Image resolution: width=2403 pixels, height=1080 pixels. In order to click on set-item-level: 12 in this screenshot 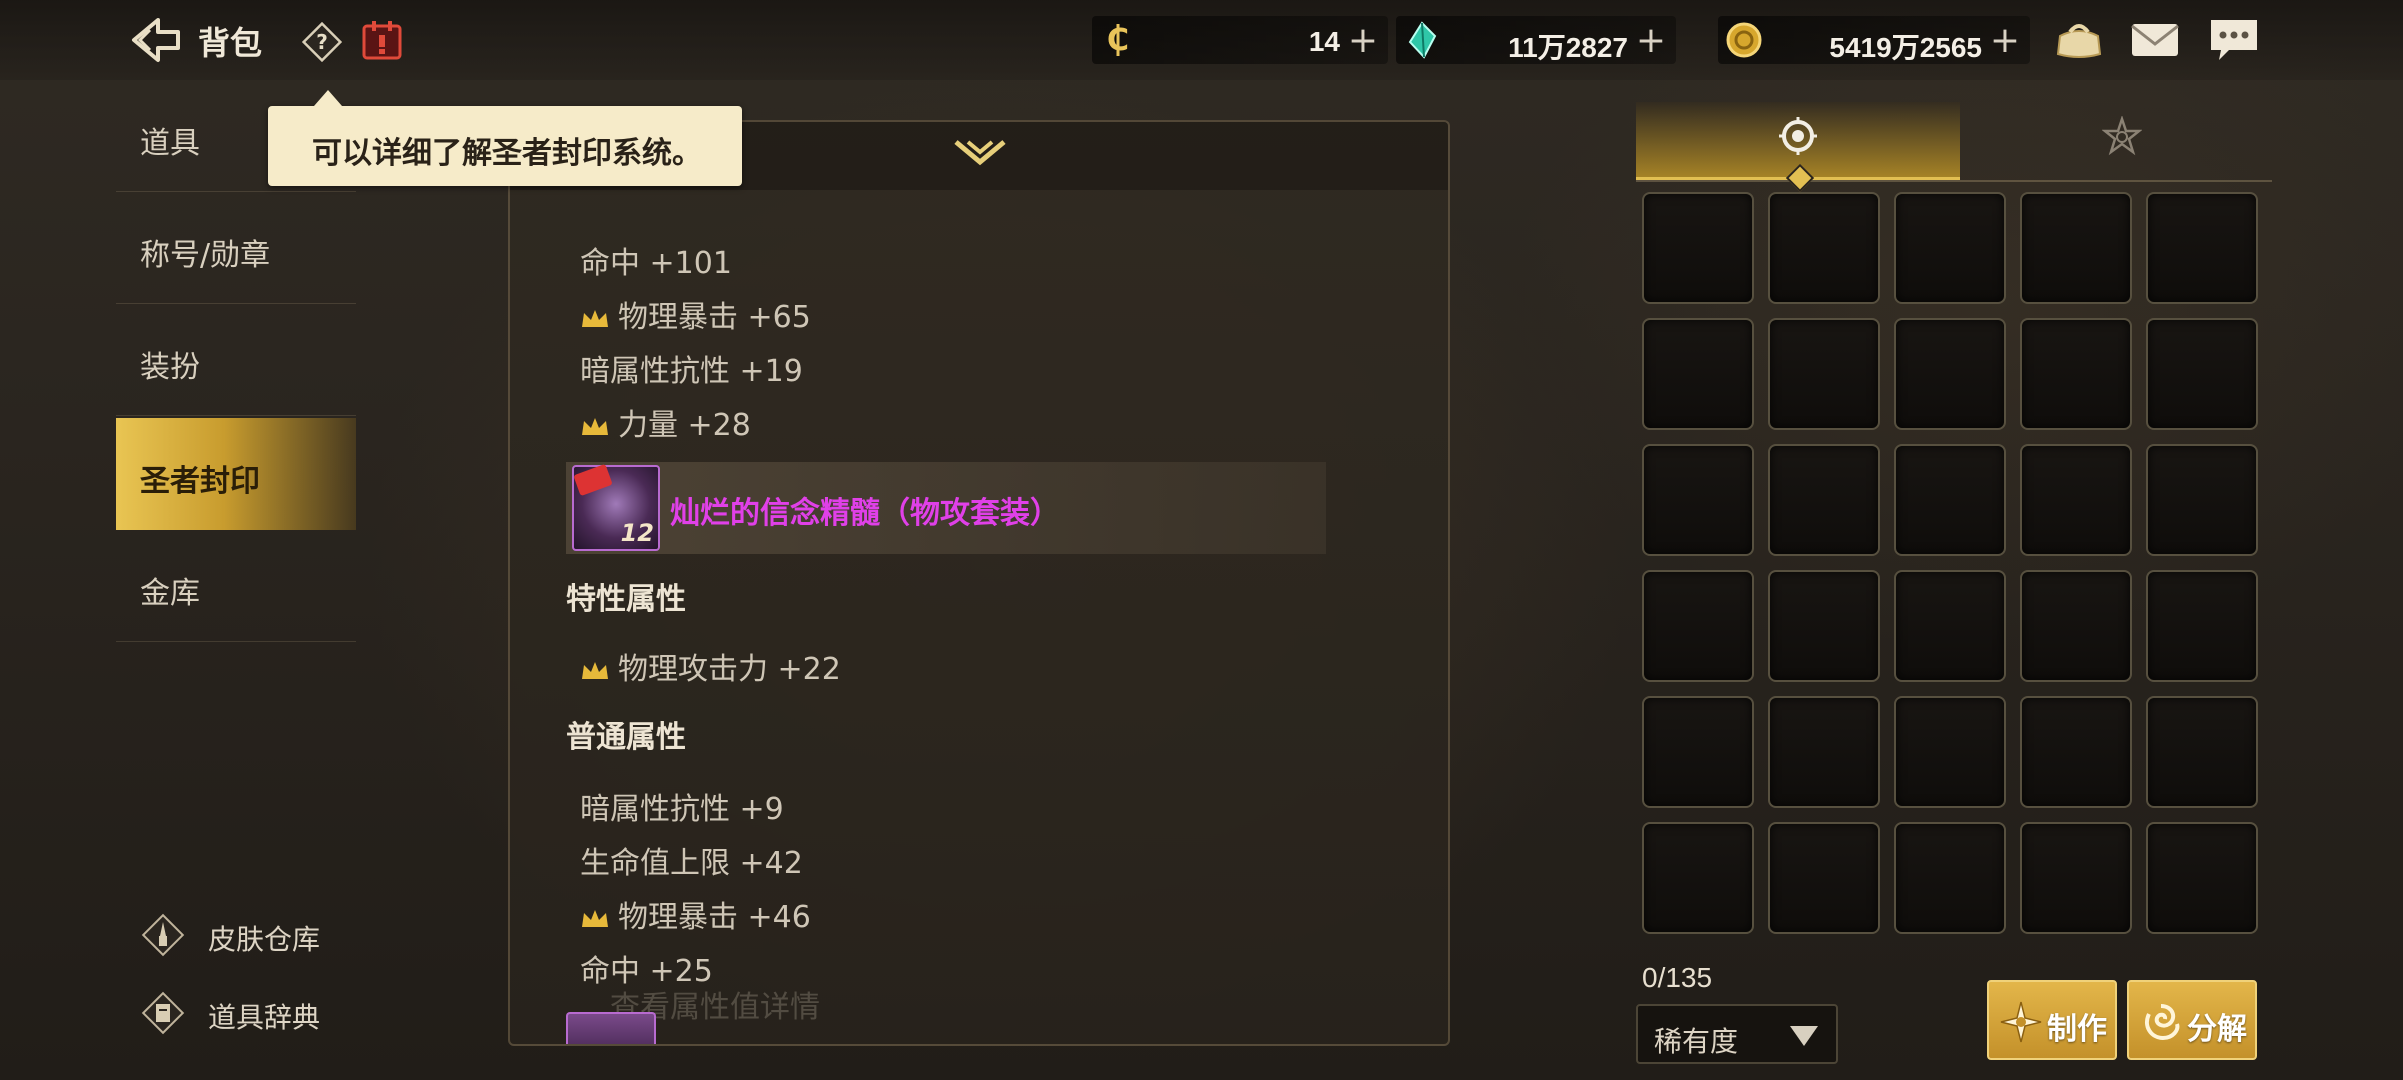, I will do `click(637, 533)`.